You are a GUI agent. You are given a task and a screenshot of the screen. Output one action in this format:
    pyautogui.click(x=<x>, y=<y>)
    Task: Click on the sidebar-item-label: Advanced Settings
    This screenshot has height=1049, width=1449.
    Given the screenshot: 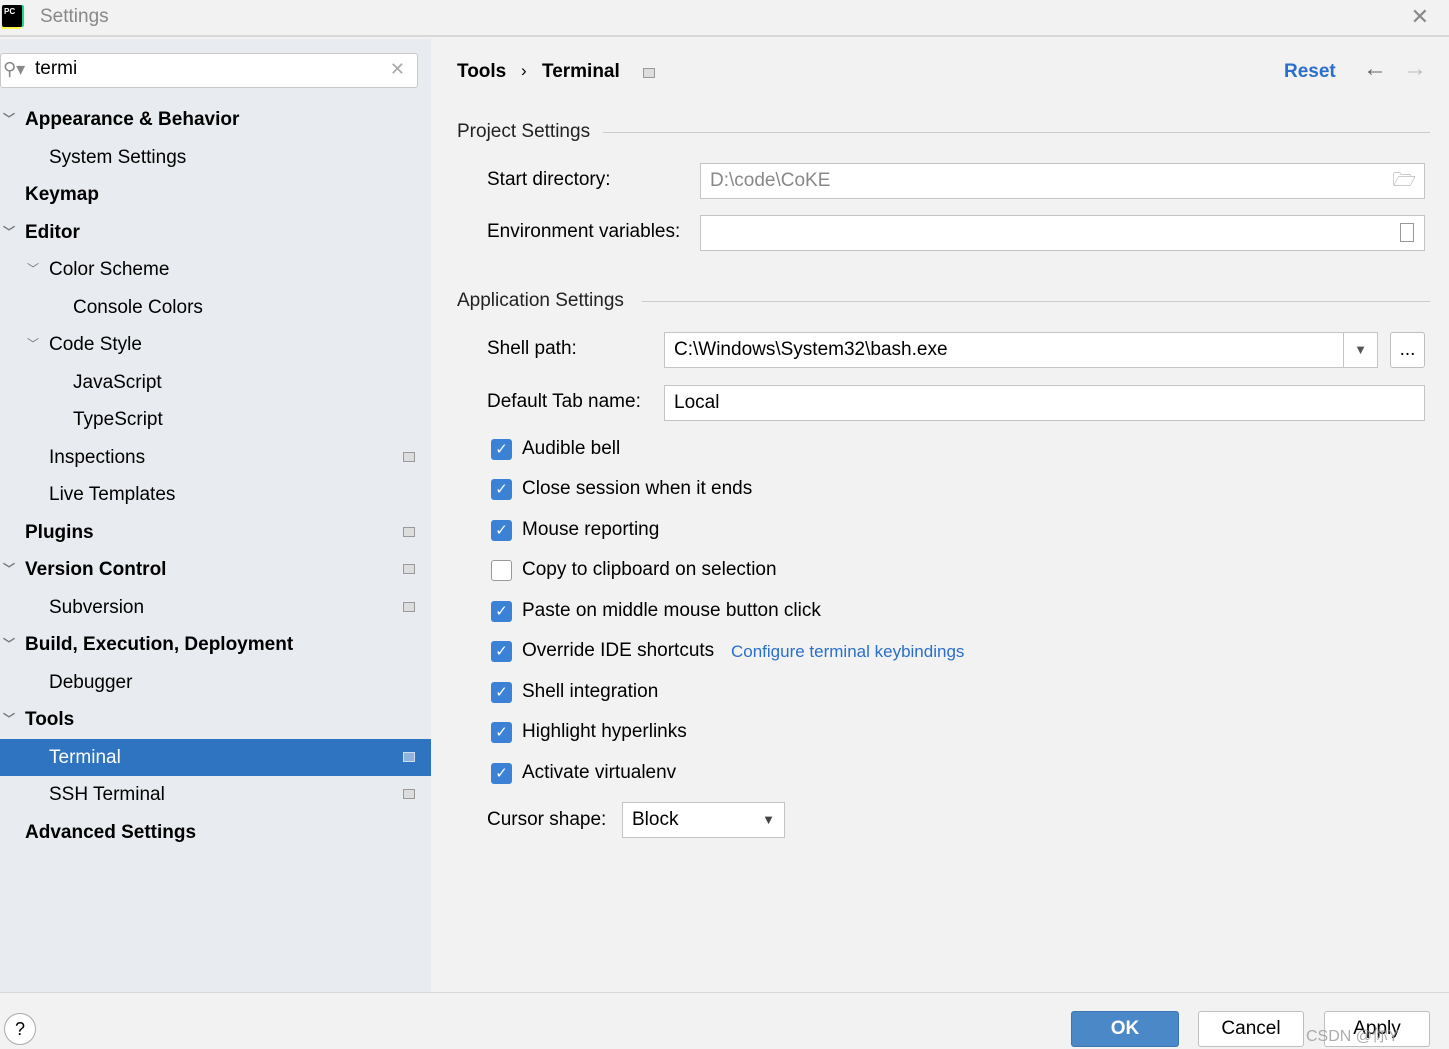 What is the action you would take?
    pyautogui.click(x=111, y=832)
    